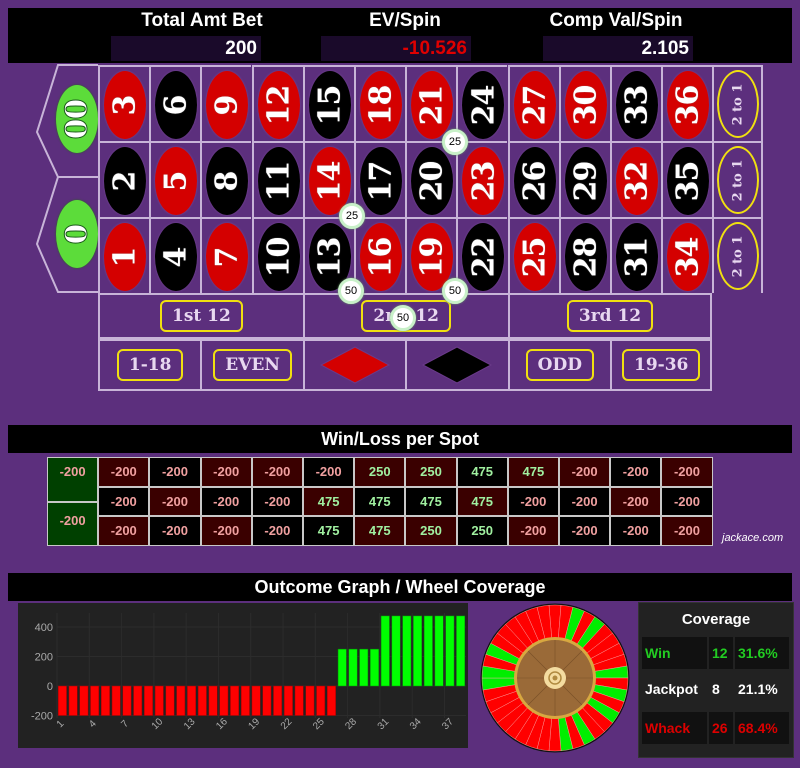 The height and width of the screenshot is (768, 800). I want to click on y-tick-label: 200, so click(44, 658).